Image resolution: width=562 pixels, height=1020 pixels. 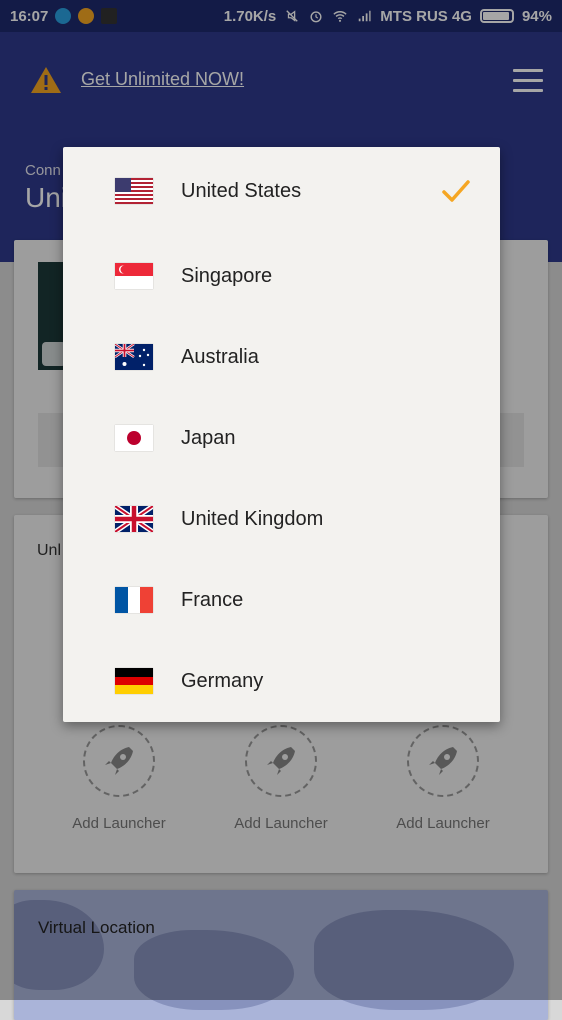 What do you see at coordinates (227, 275) in the screenshot?
I see `location-option-label: Singapore` at bounding box center [227, 275].